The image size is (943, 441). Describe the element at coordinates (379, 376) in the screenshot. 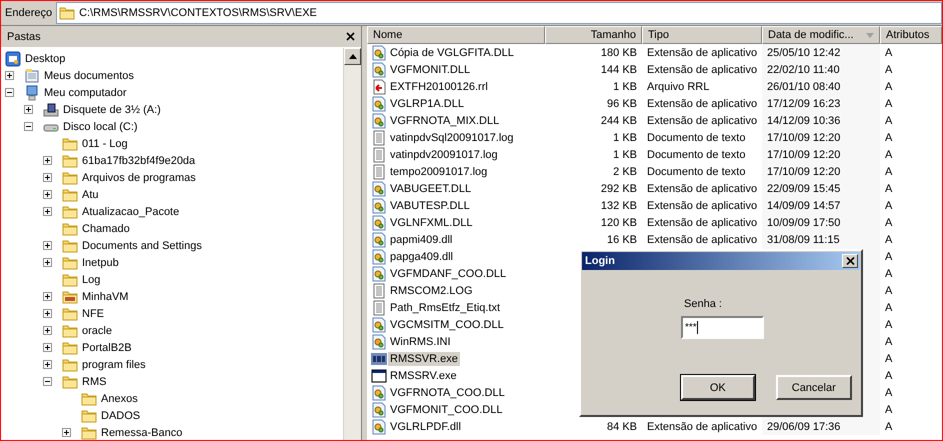

I see `window-icon` at that location.